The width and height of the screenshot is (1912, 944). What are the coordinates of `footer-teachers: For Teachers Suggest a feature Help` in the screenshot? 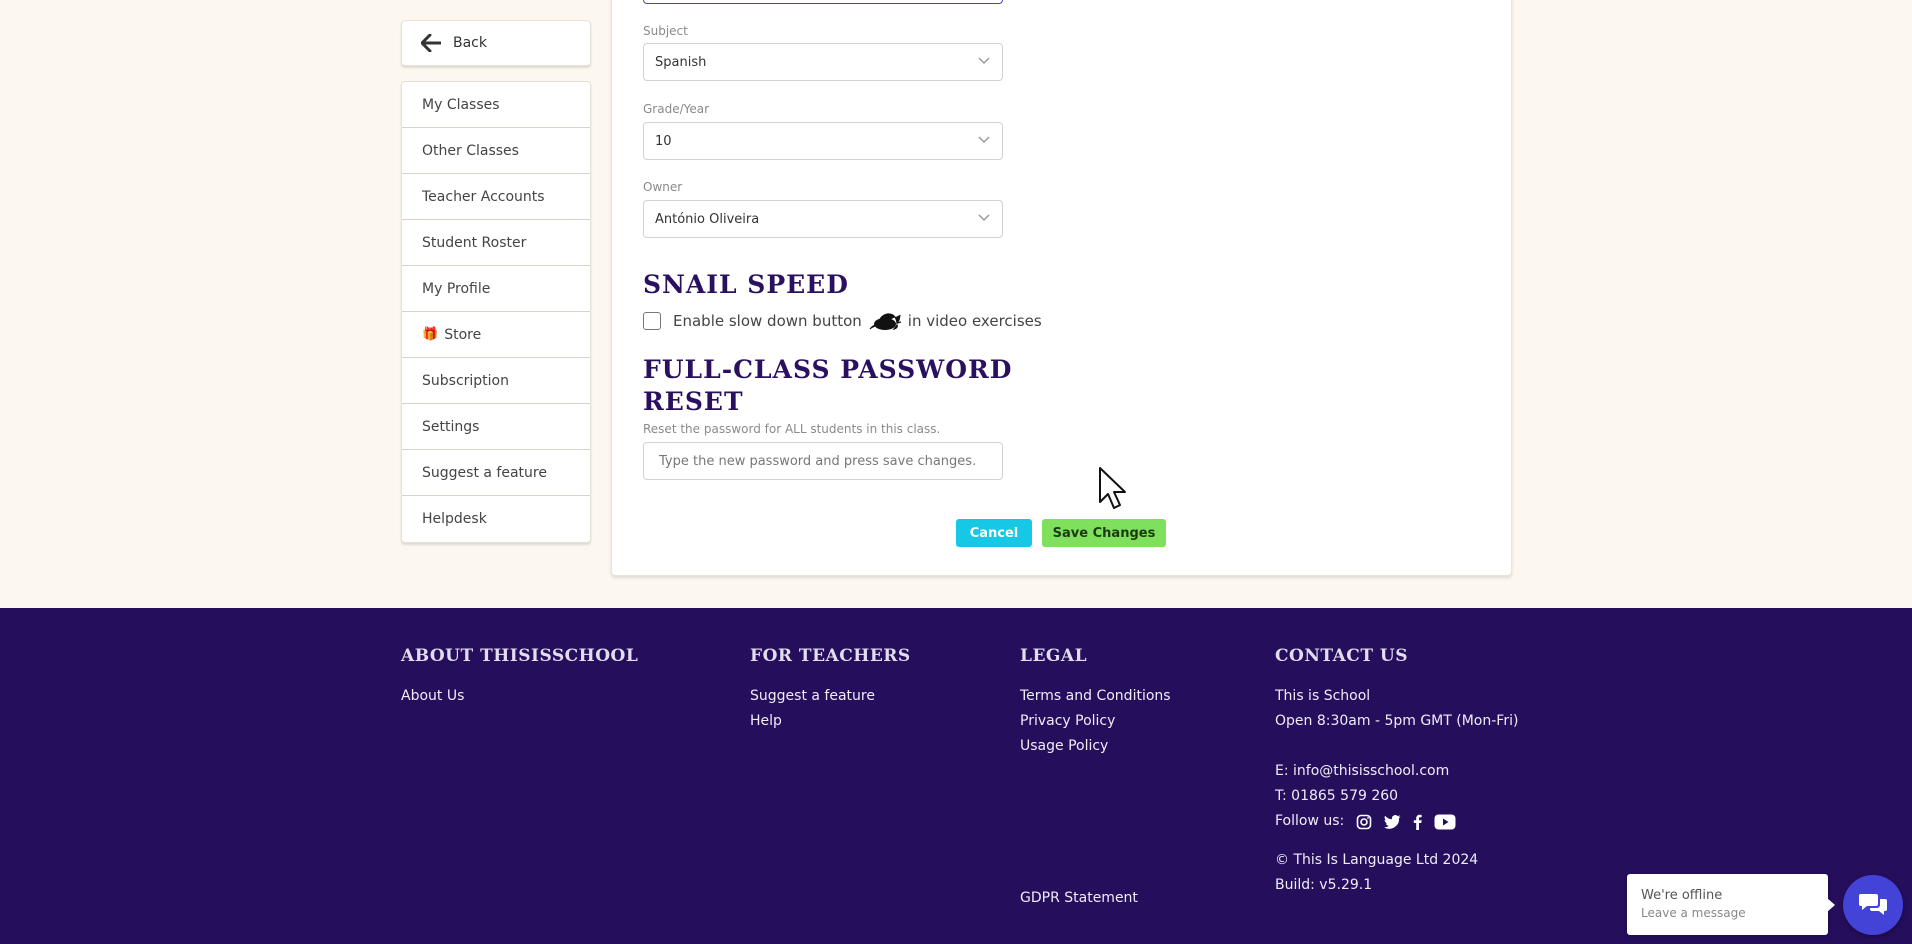 It's located at (830, 690).